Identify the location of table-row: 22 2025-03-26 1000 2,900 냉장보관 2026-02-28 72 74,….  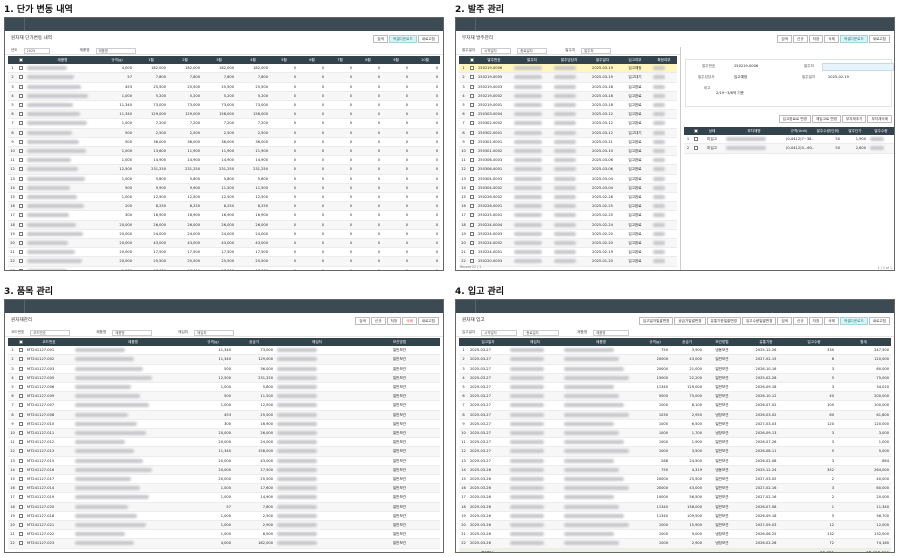
(675, 543).